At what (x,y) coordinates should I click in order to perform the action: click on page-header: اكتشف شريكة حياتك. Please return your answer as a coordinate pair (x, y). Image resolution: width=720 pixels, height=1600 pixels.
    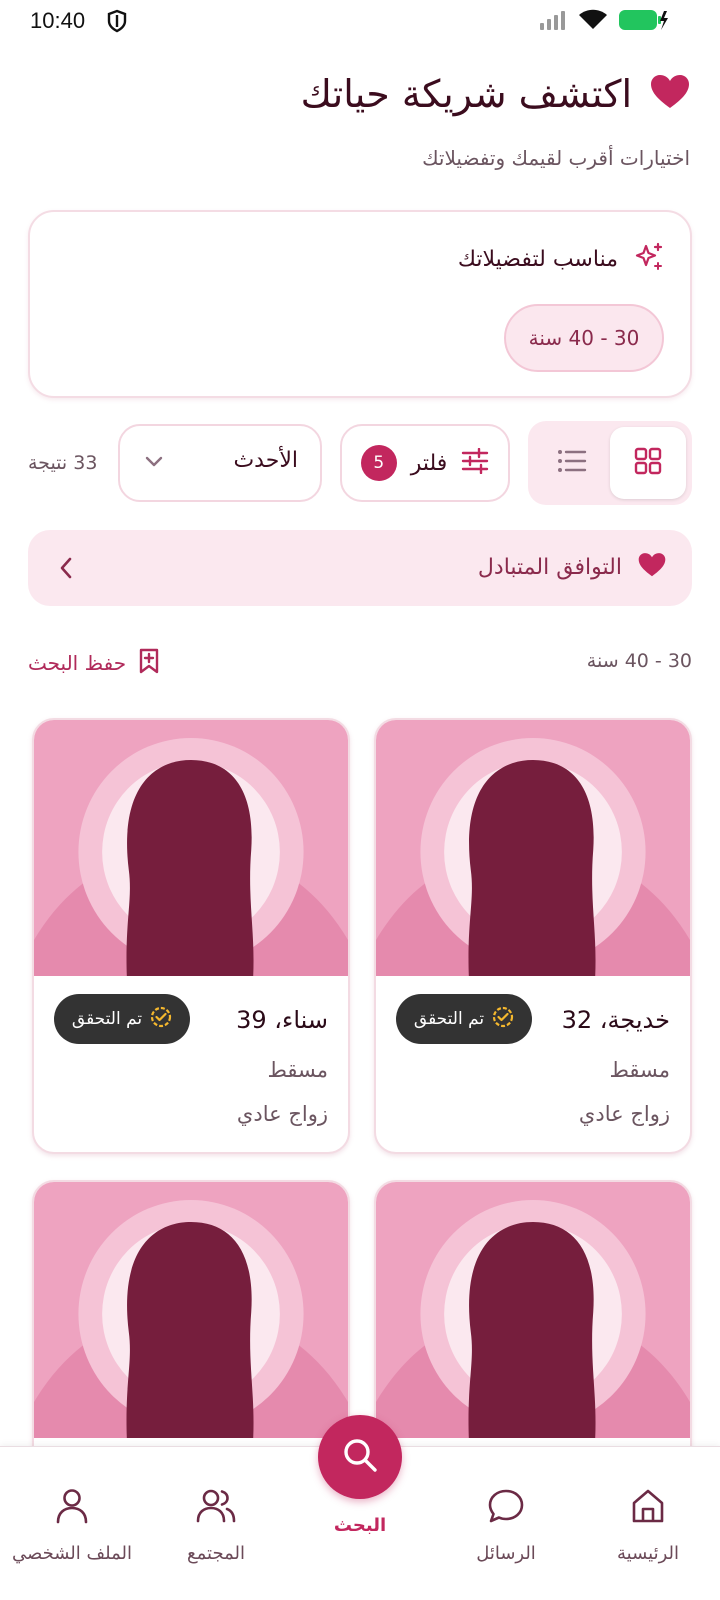
    Looking at the image, I should click on (495, 94).